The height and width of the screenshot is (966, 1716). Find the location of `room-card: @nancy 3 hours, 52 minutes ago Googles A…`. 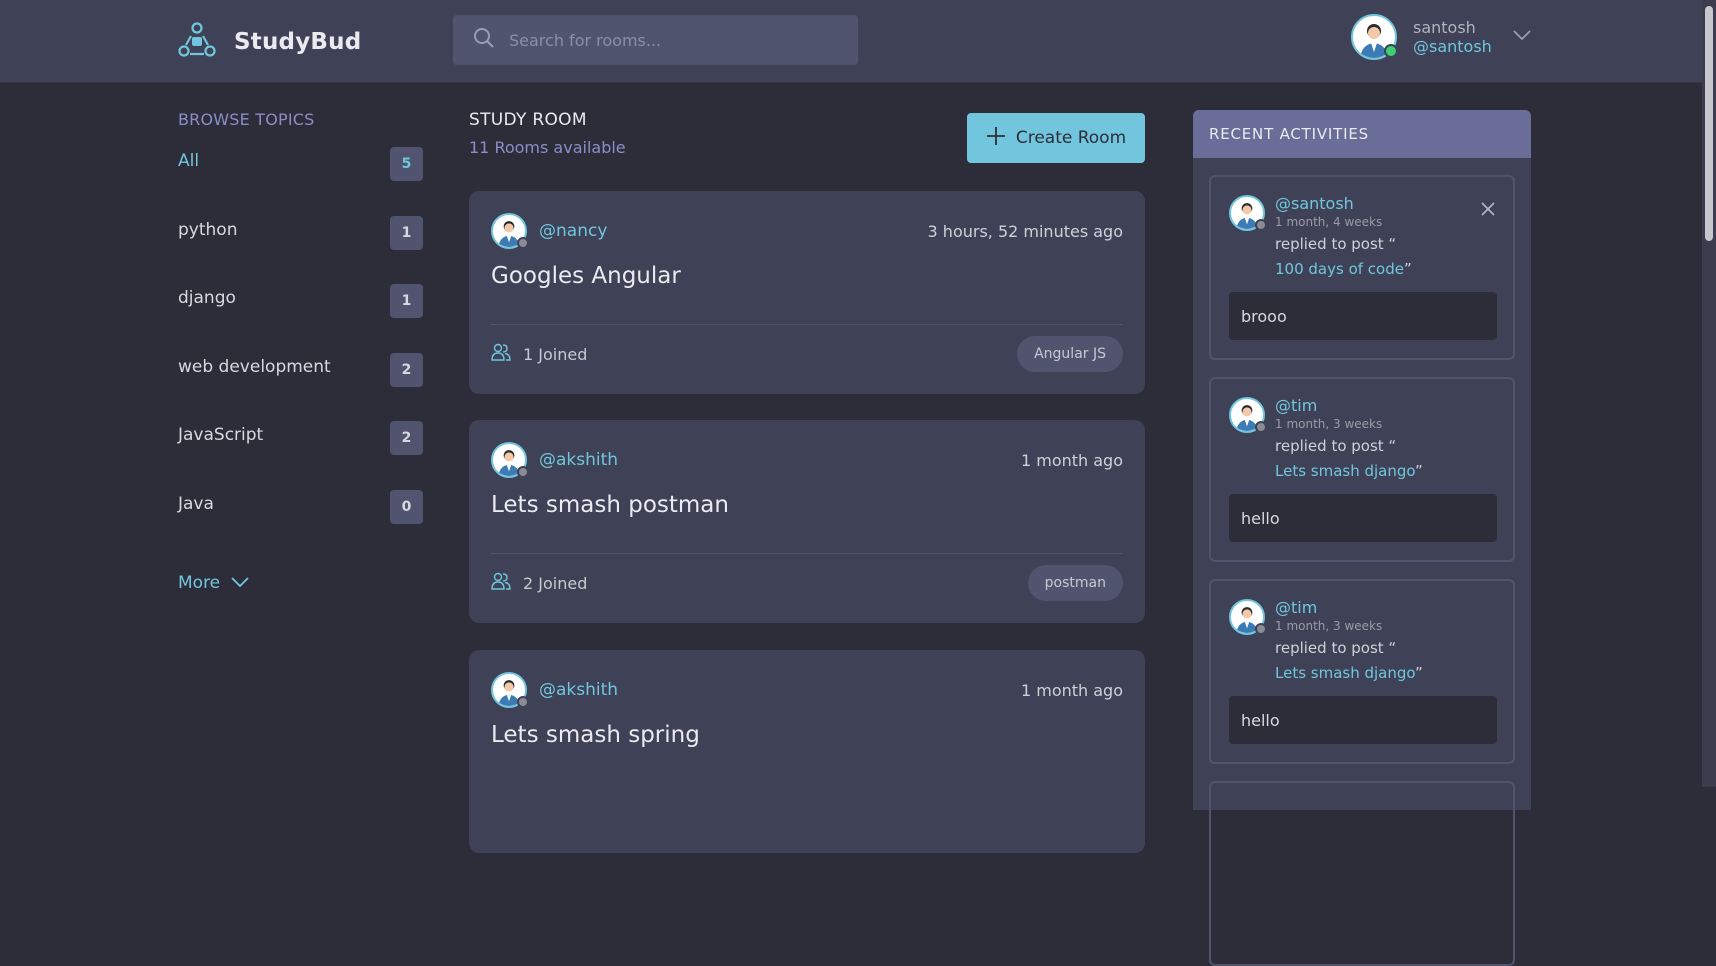

room-card: @nancy 3 hours, 52 minutes ago Googles A… is located at coordinates (807, 292).